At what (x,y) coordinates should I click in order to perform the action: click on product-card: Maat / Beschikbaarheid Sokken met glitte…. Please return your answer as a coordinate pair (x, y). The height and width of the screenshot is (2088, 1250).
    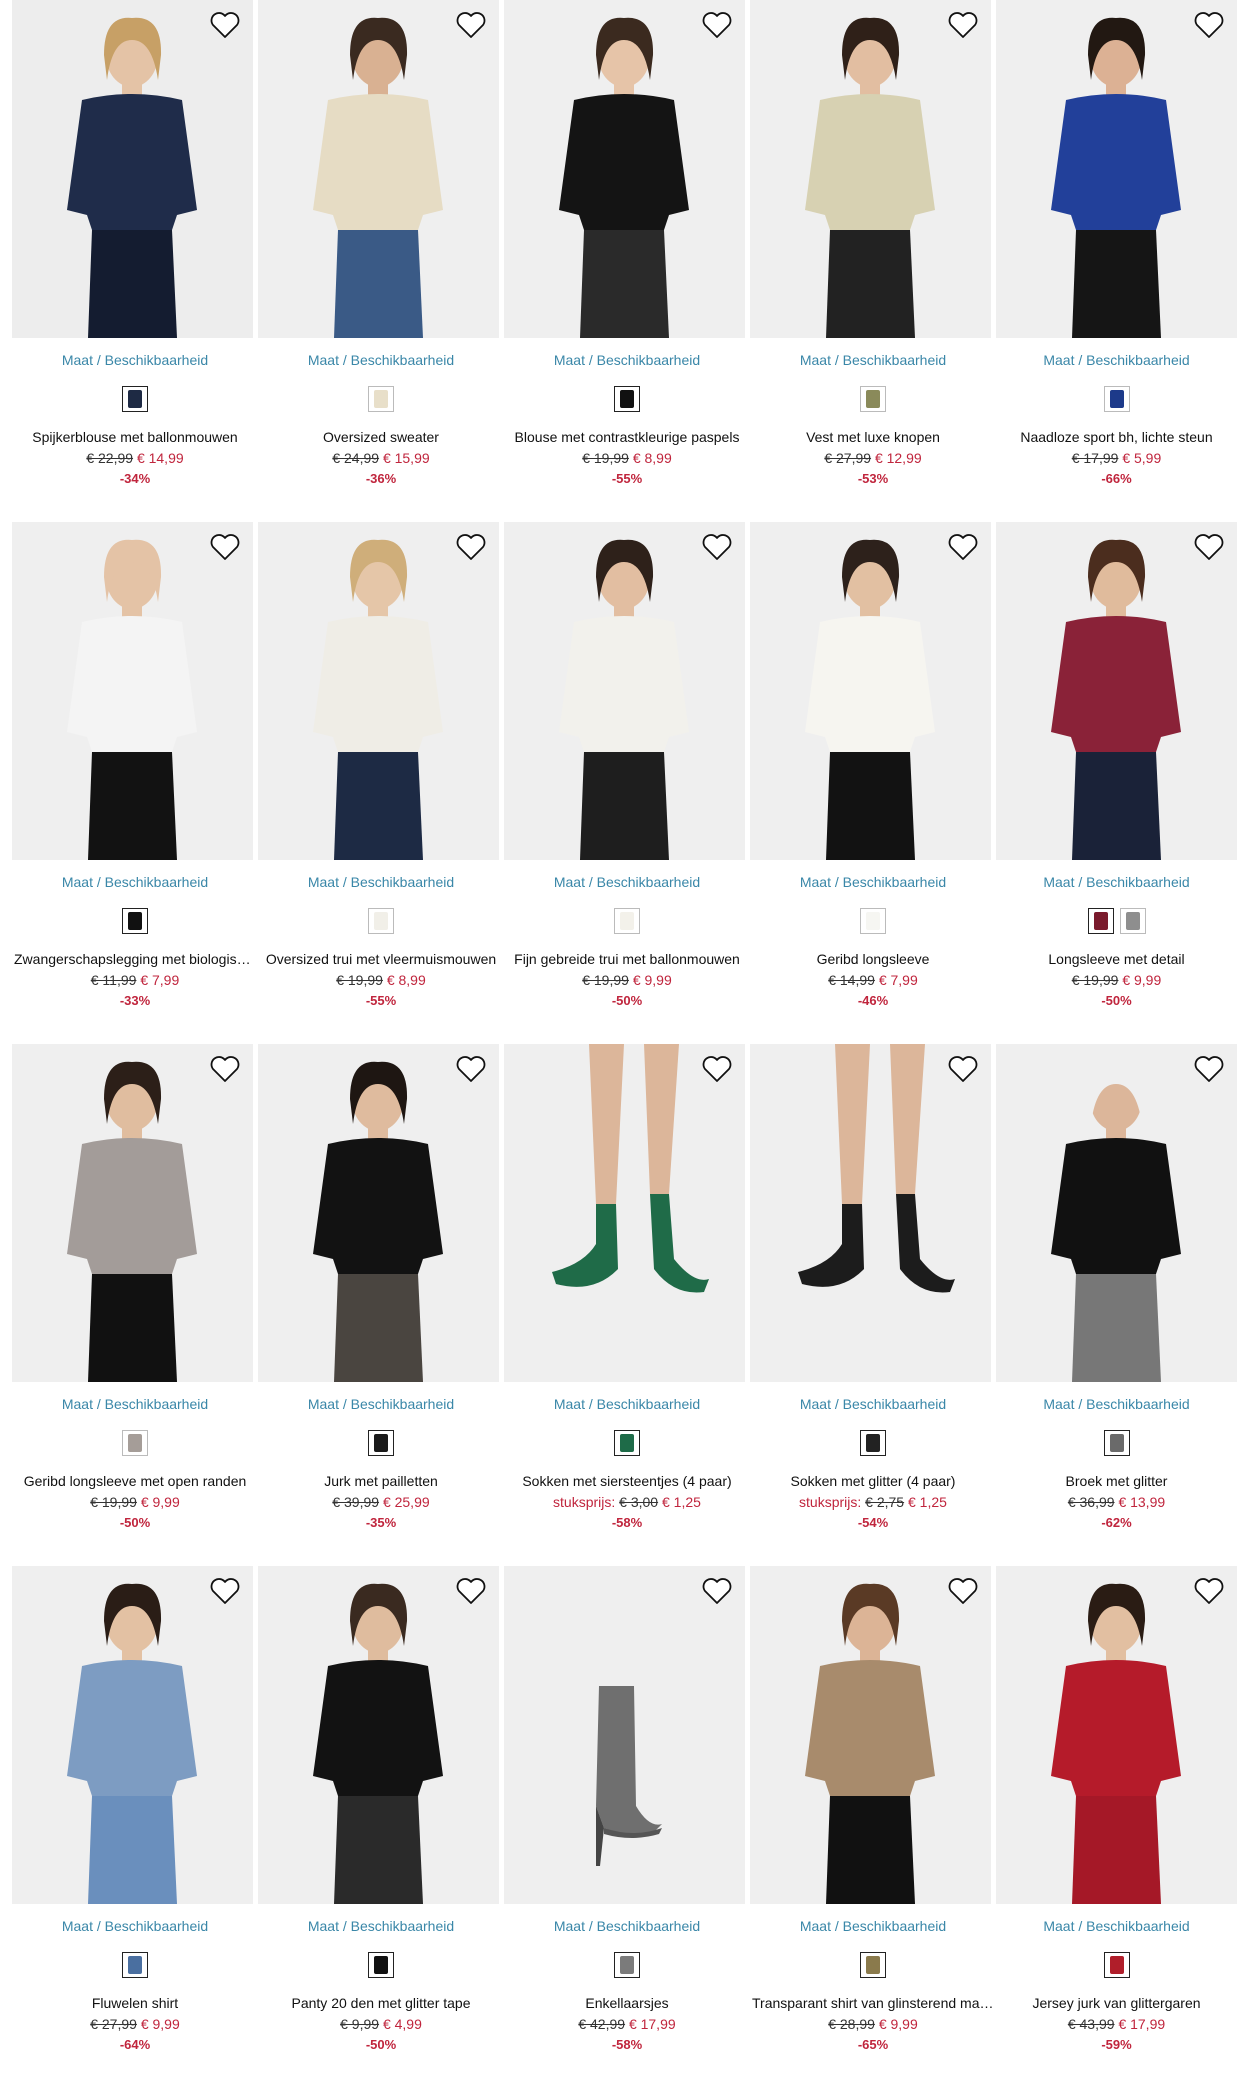
    Looking at the image, I should click on (873, 1305).